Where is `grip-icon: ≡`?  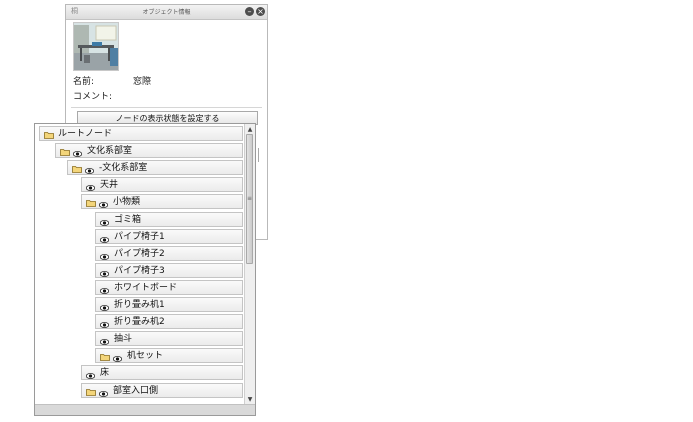
grip-icon: ≡ is located at coordinates (250, 198).